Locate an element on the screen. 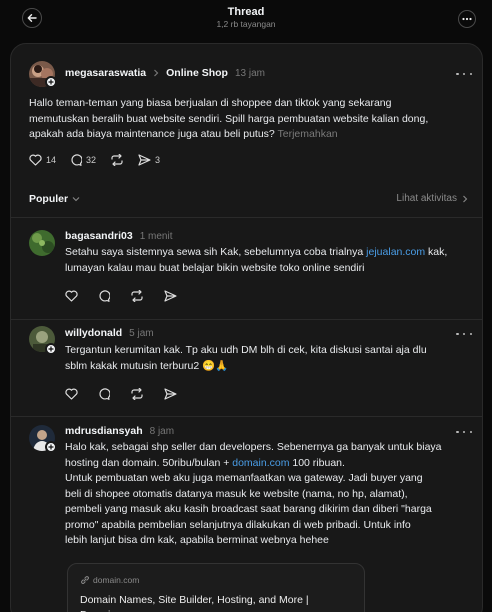 This screenshot has height=612, width=492. reply-link: jejualan.com is located at coordinates (395, 252).